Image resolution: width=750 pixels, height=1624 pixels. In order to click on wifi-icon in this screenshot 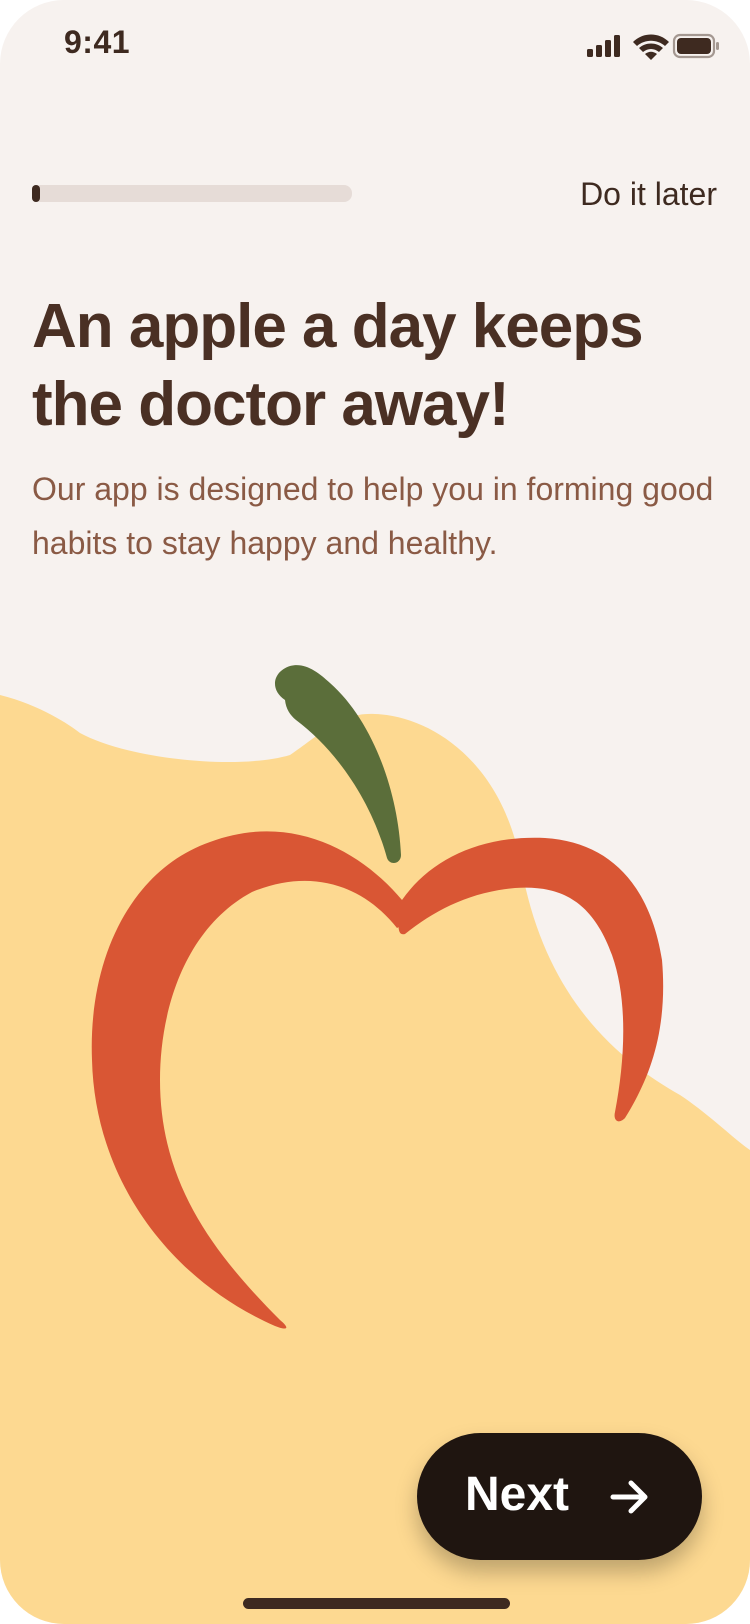, I will do `click(651, 47)`.